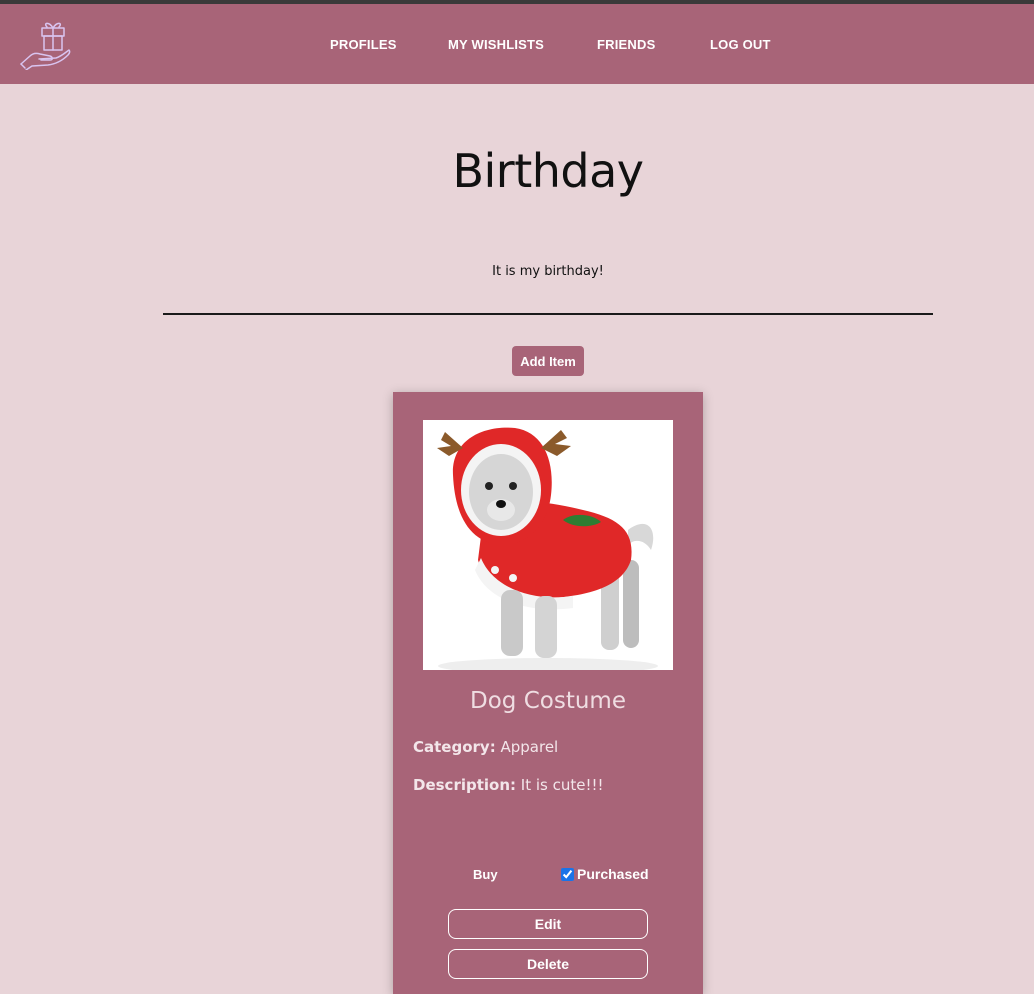 The width and height of the screenshot is (1034, 994). I want to click on item-category: Category: Apparel, so click(485, 747).